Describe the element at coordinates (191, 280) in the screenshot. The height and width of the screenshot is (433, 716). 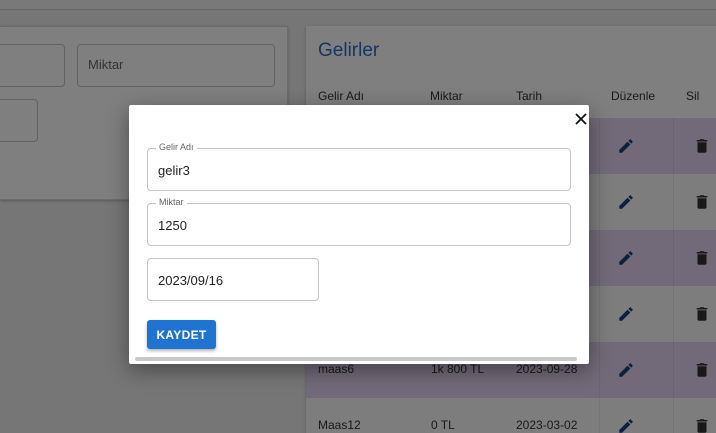
I see `date-value: 2023/09/16` at that location.